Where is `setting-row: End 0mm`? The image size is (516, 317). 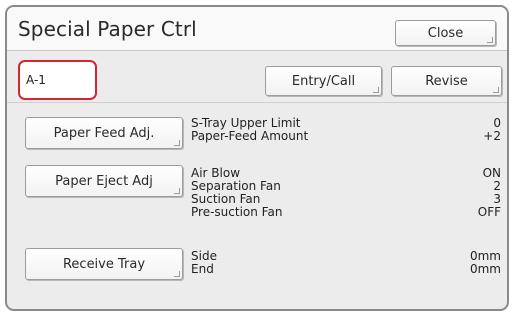
setting-row: End 0mm is located at coordinates (346, 269).